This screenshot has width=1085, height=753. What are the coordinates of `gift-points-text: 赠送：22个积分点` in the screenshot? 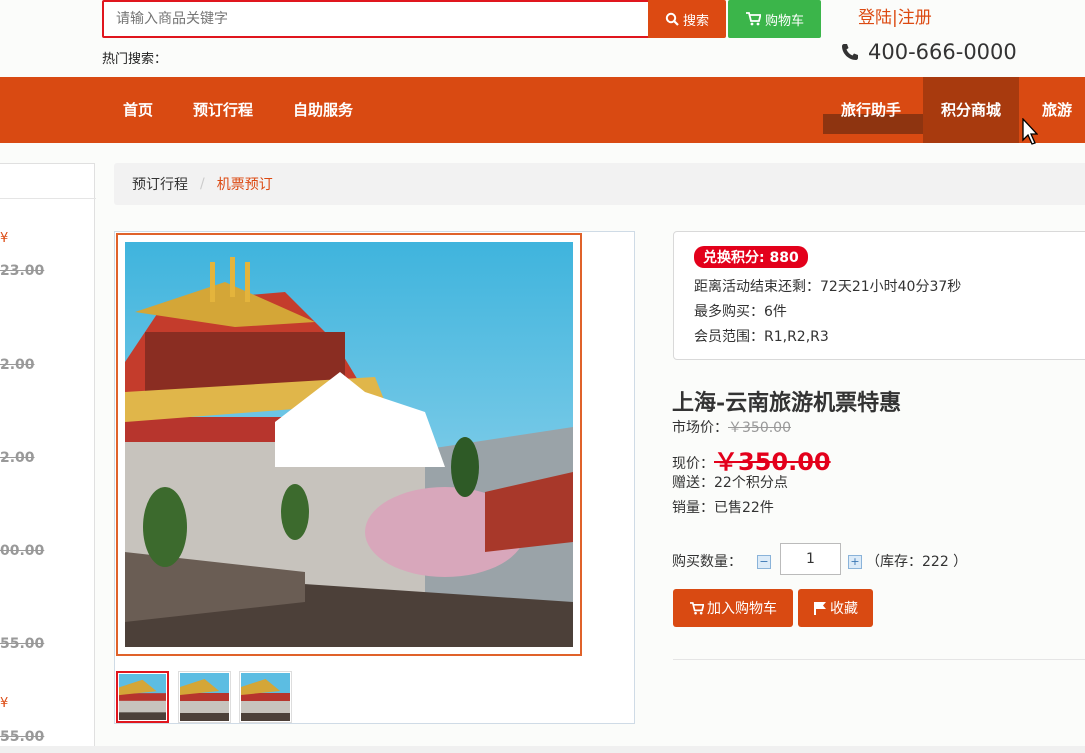 It's located at (730, 483).